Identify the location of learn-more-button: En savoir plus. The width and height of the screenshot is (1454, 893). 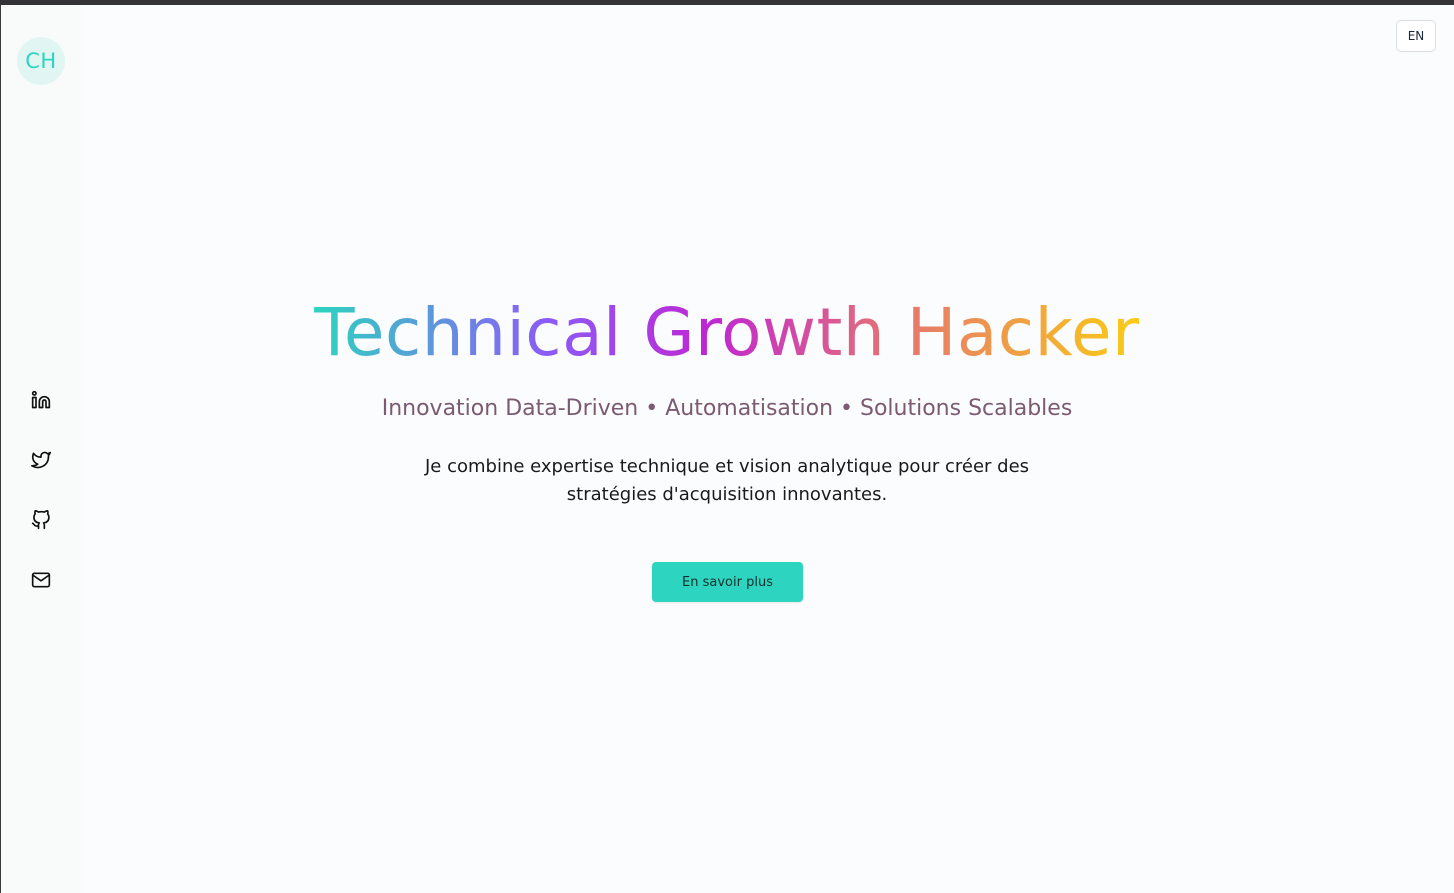
(727, 582).